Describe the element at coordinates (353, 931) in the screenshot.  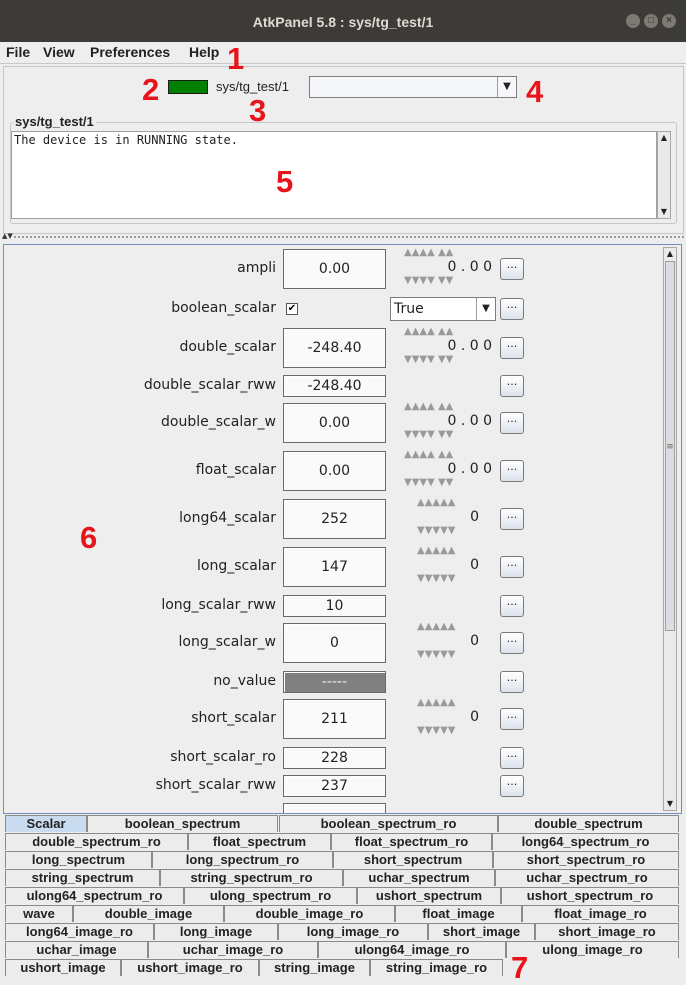
I see `tab-long-image-ro: long_image_ro` at that location.